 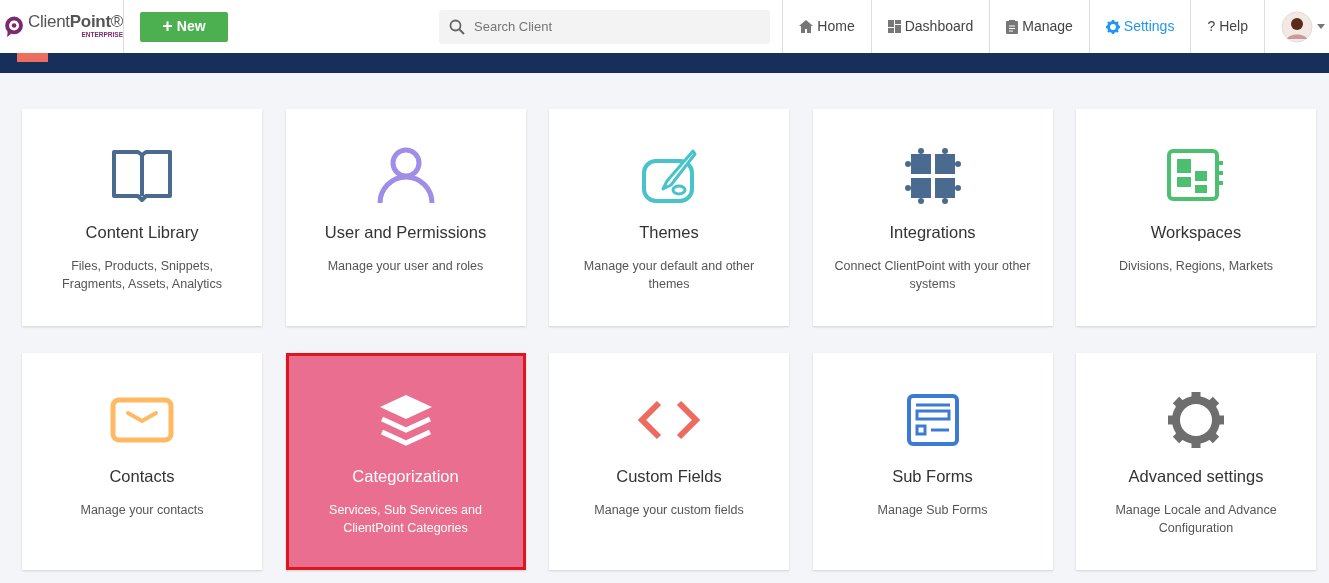 I want to click on code-brackets-icon, so click(x=669, y=420).